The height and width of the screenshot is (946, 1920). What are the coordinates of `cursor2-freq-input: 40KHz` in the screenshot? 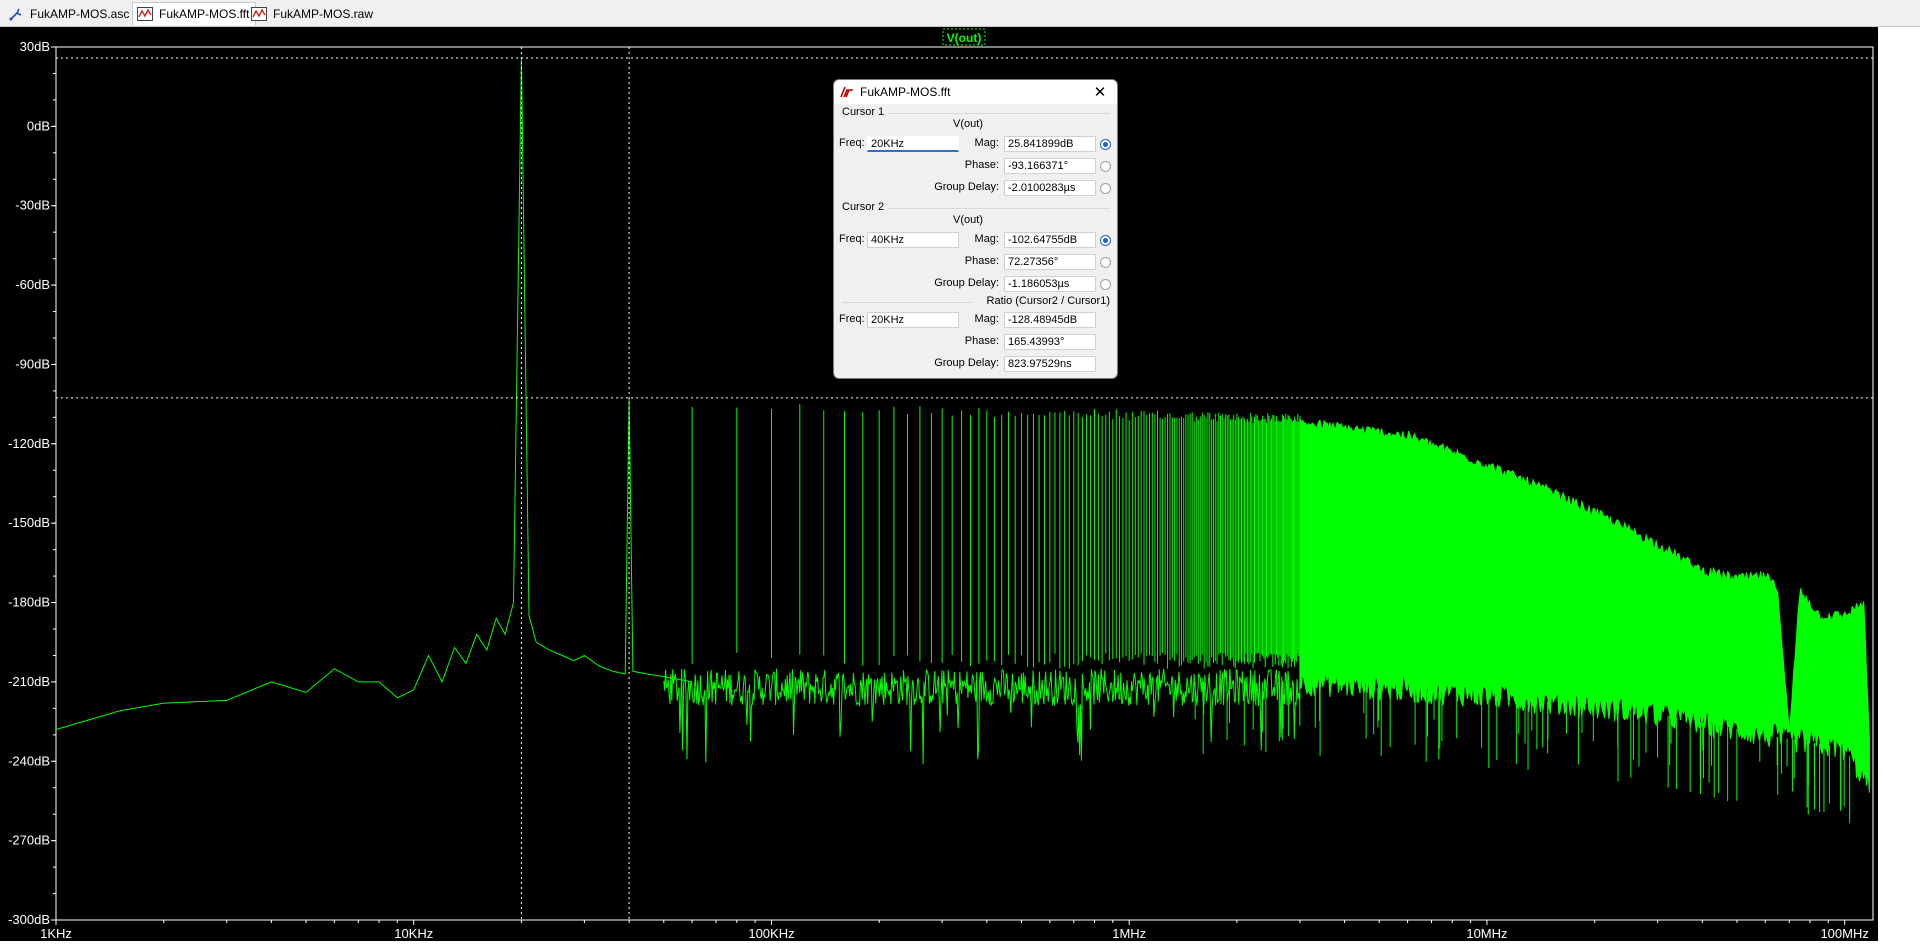 It's located at (913, 240).